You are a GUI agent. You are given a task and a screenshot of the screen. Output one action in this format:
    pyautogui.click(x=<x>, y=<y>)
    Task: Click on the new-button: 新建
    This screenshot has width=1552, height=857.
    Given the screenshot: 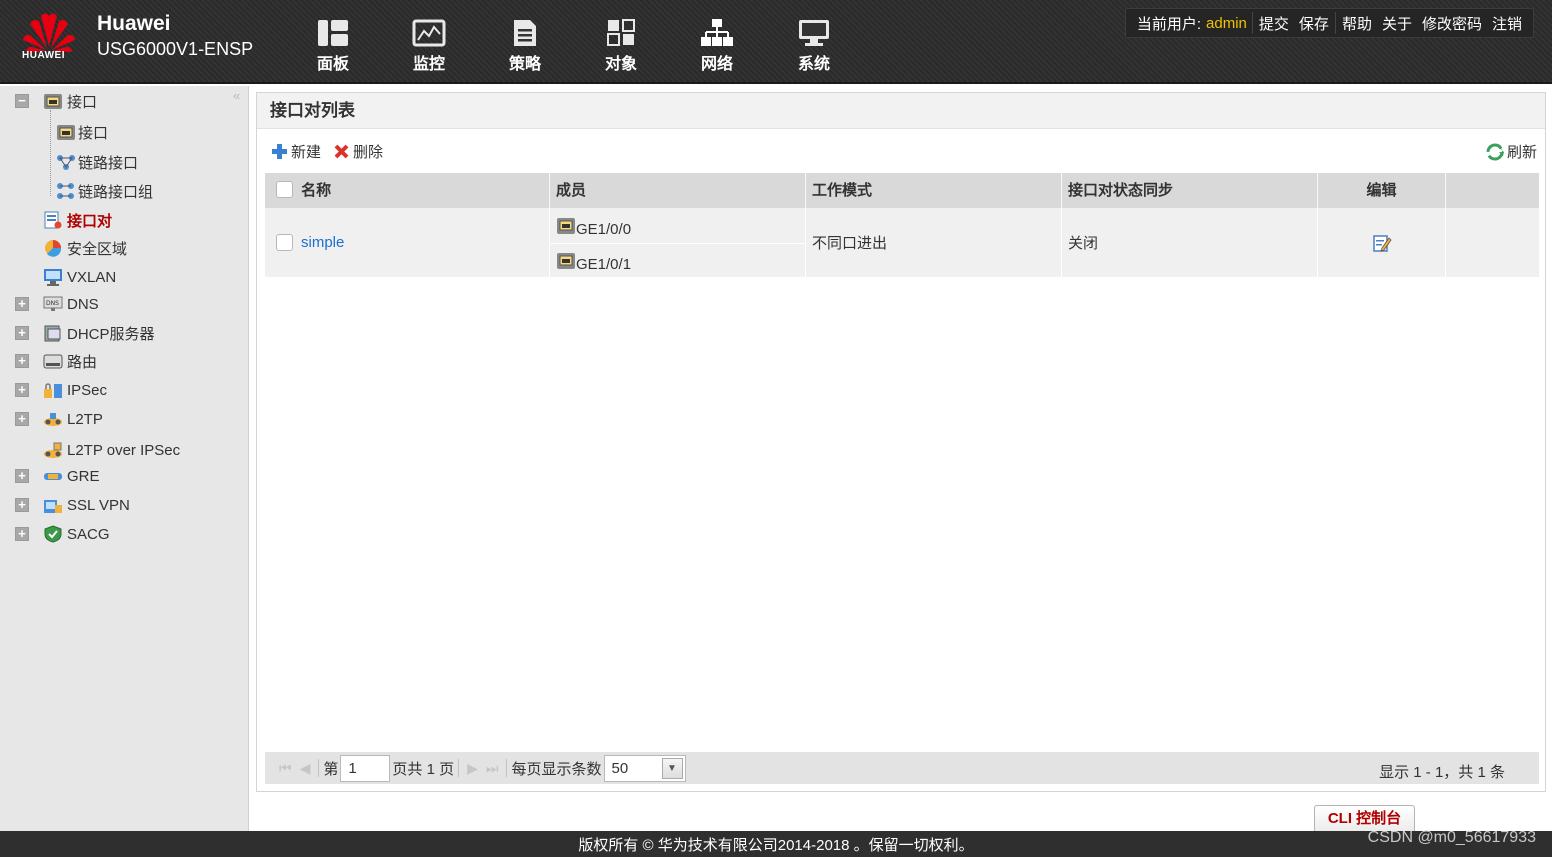 What is the action you would take?
    pyautogui.click(x=296, y=151)
    